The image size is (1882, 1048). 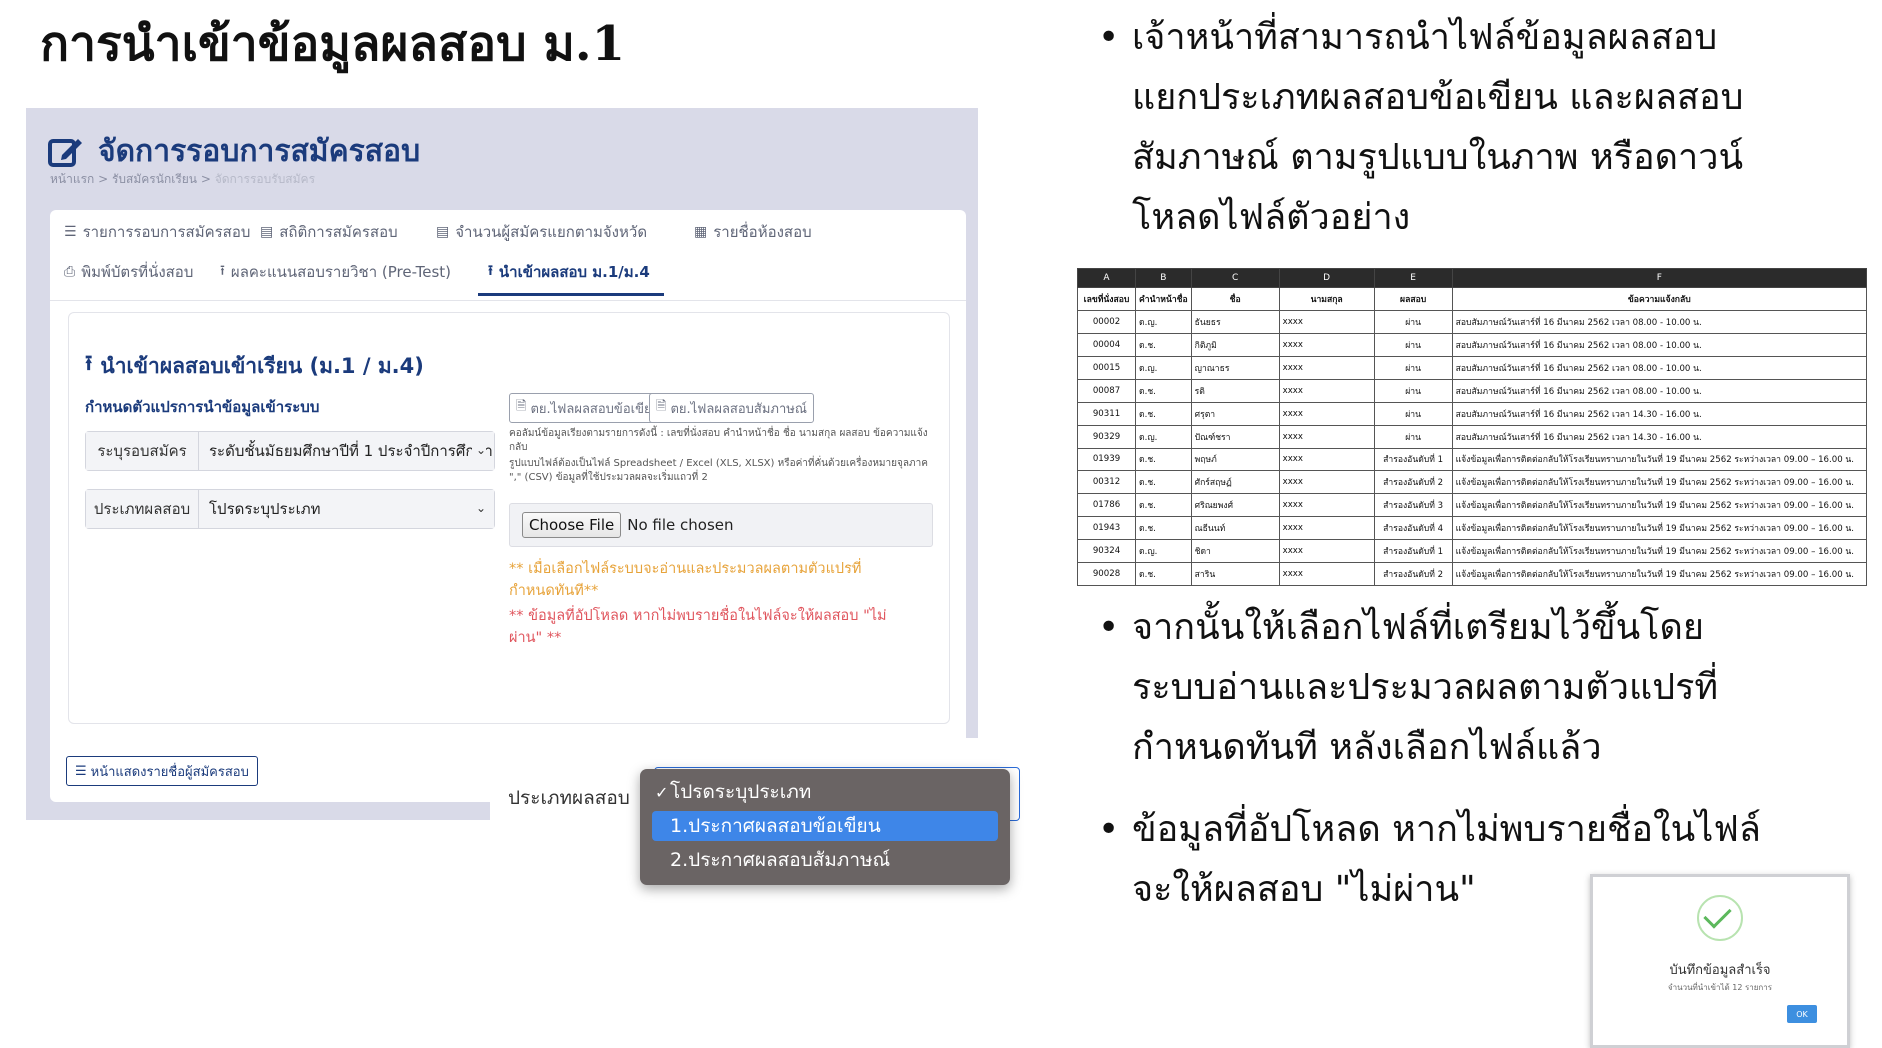 What do you see at coordinates (157, 232) in the screenshot?
I see `tab-round-list: ☰ รายการรอบการสมัครสอบ` at bounding box center [157, 232].